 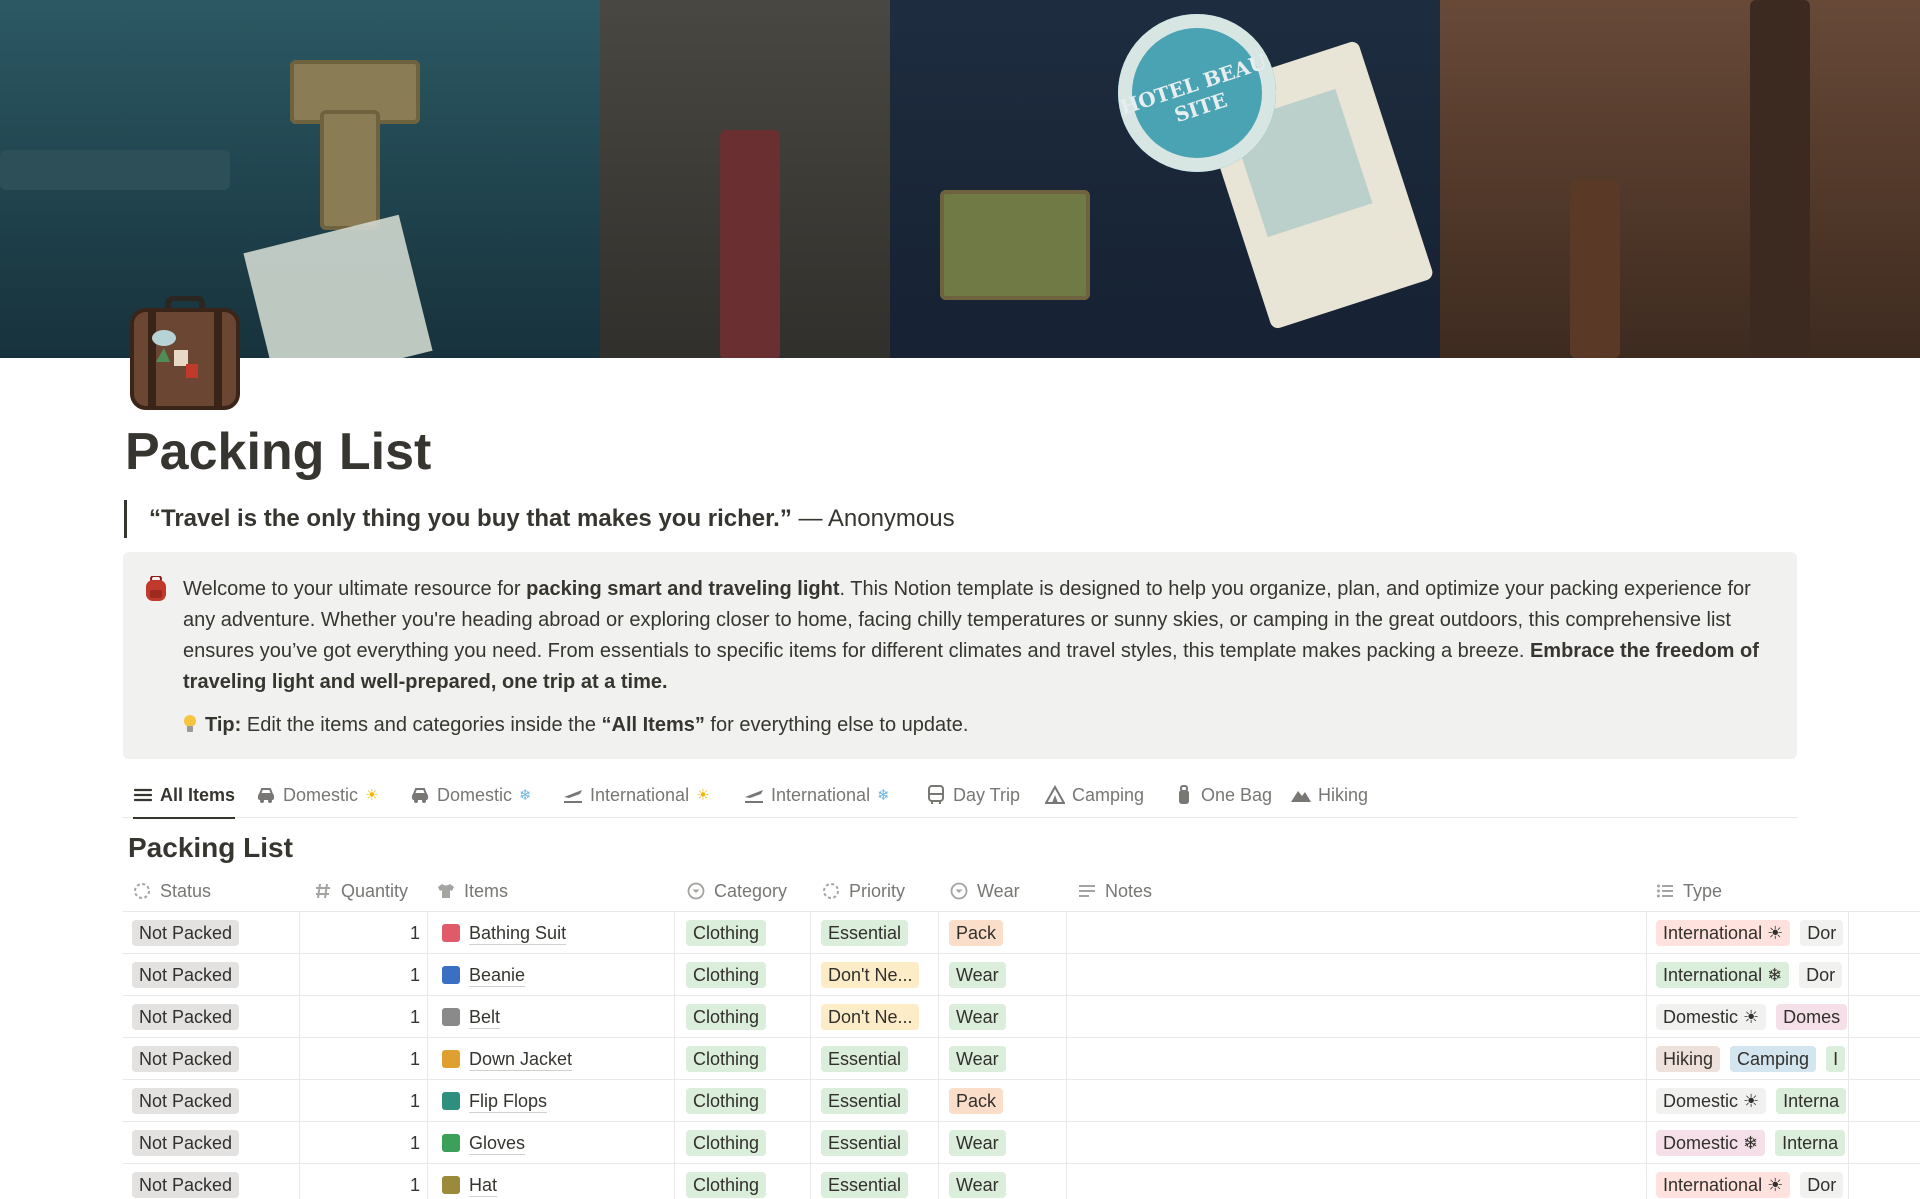 What do you see at coordinates (865, 1059) in the screenshot?
I see `priority-pill: Essential` at bounding box center [865, 1059].